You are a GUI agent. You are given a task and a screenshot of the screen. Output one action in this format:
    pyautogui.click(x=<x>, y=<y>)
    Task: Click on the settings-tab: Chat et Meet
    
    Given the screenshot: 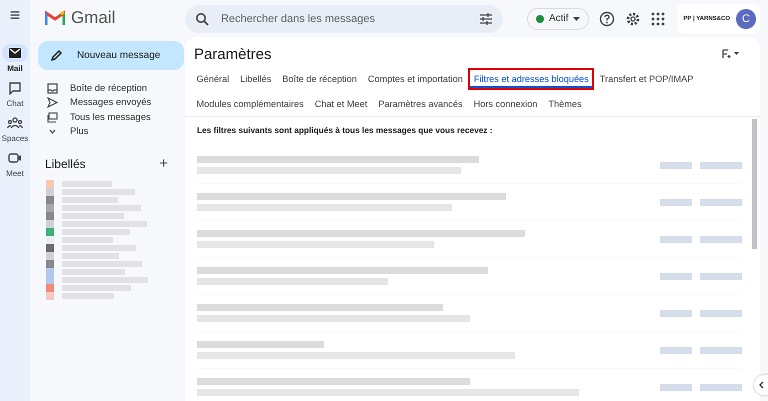 What is the action you would take?
    pyautogui.click(x=341, y=103)
    